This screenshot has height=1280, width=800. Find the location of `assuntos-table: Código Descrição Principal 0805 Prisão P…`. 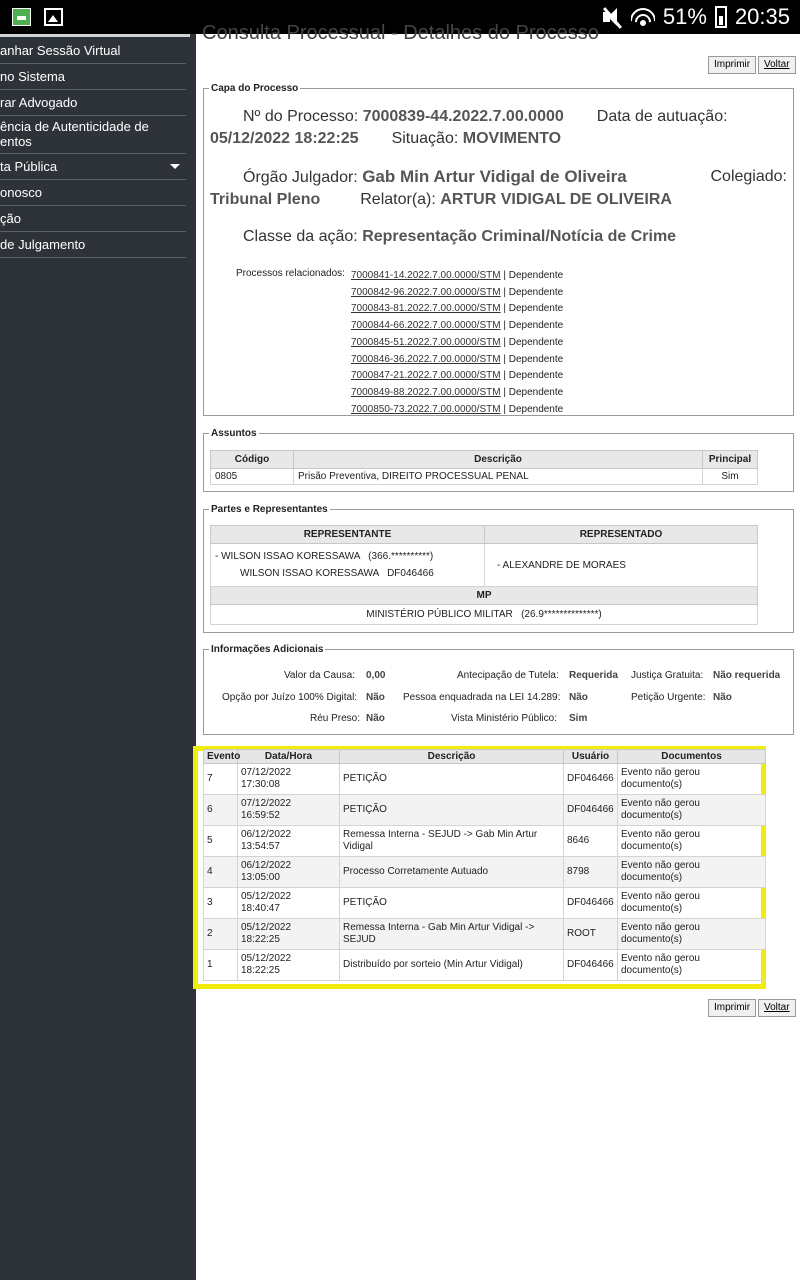

assuntos-table: Código Descrição Principal 0805 Prisão P… is located at coordinates (484, 467).